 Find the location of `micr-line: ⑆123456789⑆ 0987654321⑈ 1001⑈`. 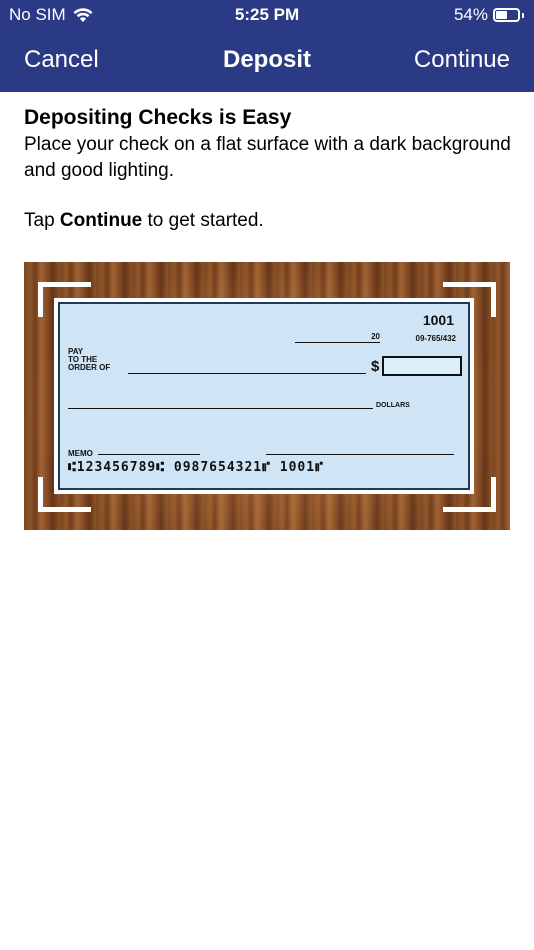

micr-line: ⑆123456789⑆ 0987654321⑈ 1001⑈ is located at coordinates (196, 467).